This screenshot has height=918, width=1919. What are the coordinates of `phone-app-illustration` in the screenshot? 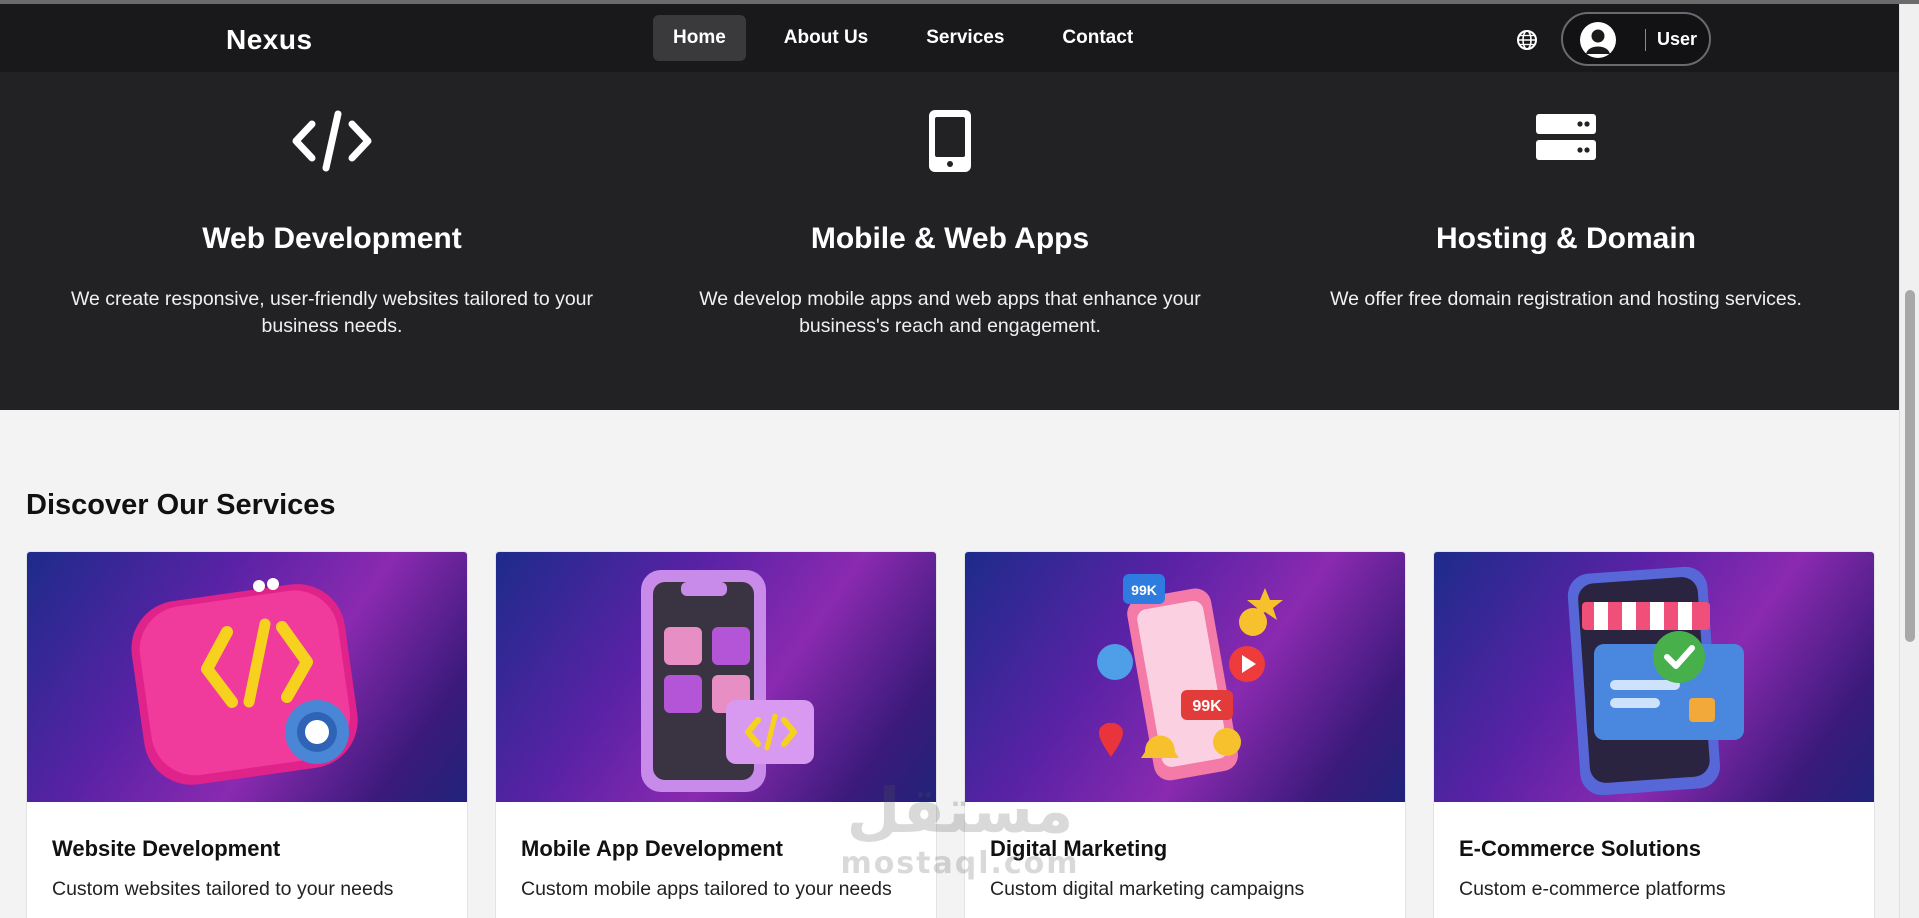 It's located at (716, 677).